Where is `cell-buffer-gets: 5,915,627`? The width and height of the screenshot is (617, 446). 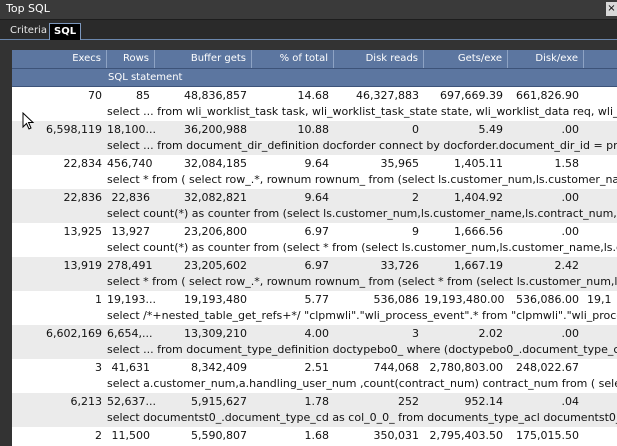
cell-buffer-gets: 5,915,627 is located at coordinates (219, 401).